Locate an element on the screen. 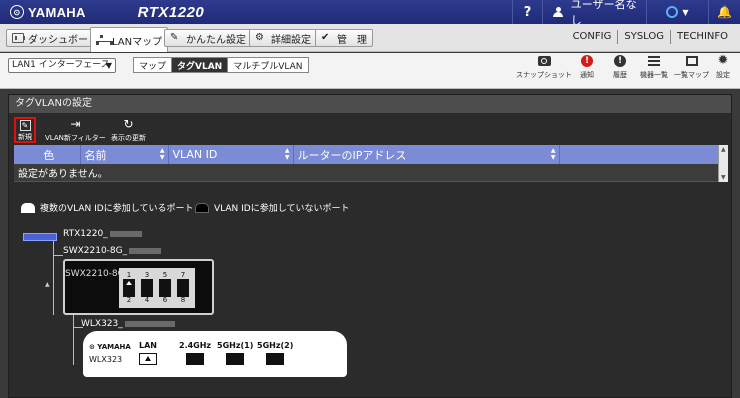  table-row: 設定がありません。 is located at coordinates (371, 173).